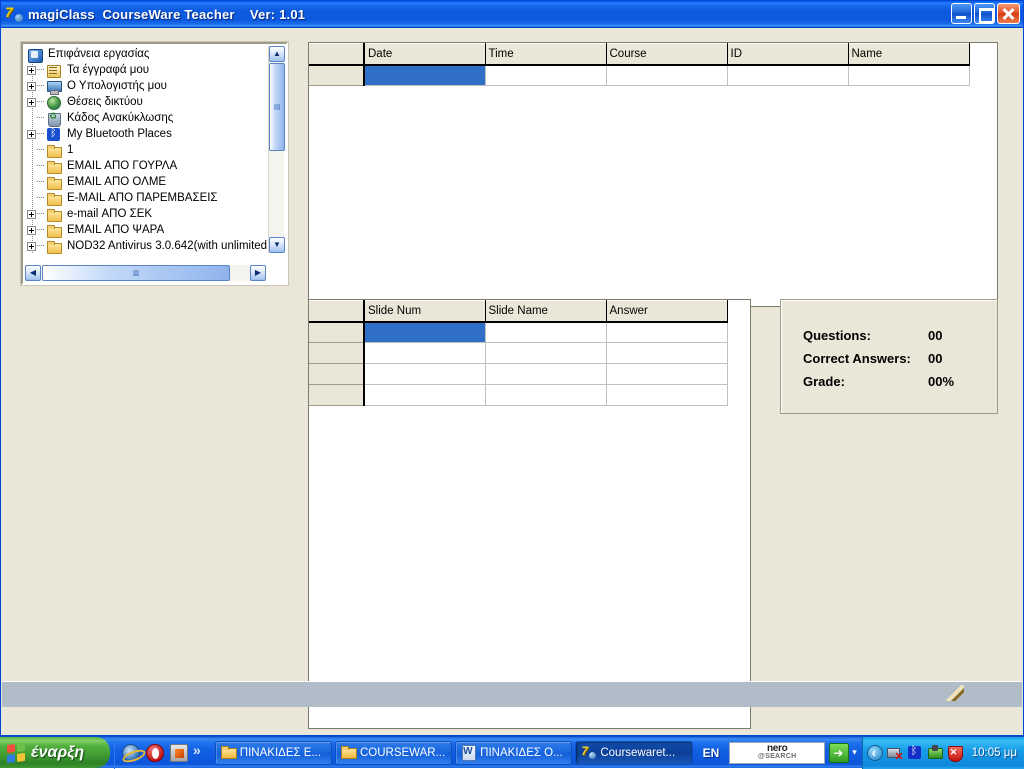 The height and width of the screenshot is (769, 1024). Describe the element at coordinates (839, 753) in the screenshot. I see `nero-search-go-button` at that location.